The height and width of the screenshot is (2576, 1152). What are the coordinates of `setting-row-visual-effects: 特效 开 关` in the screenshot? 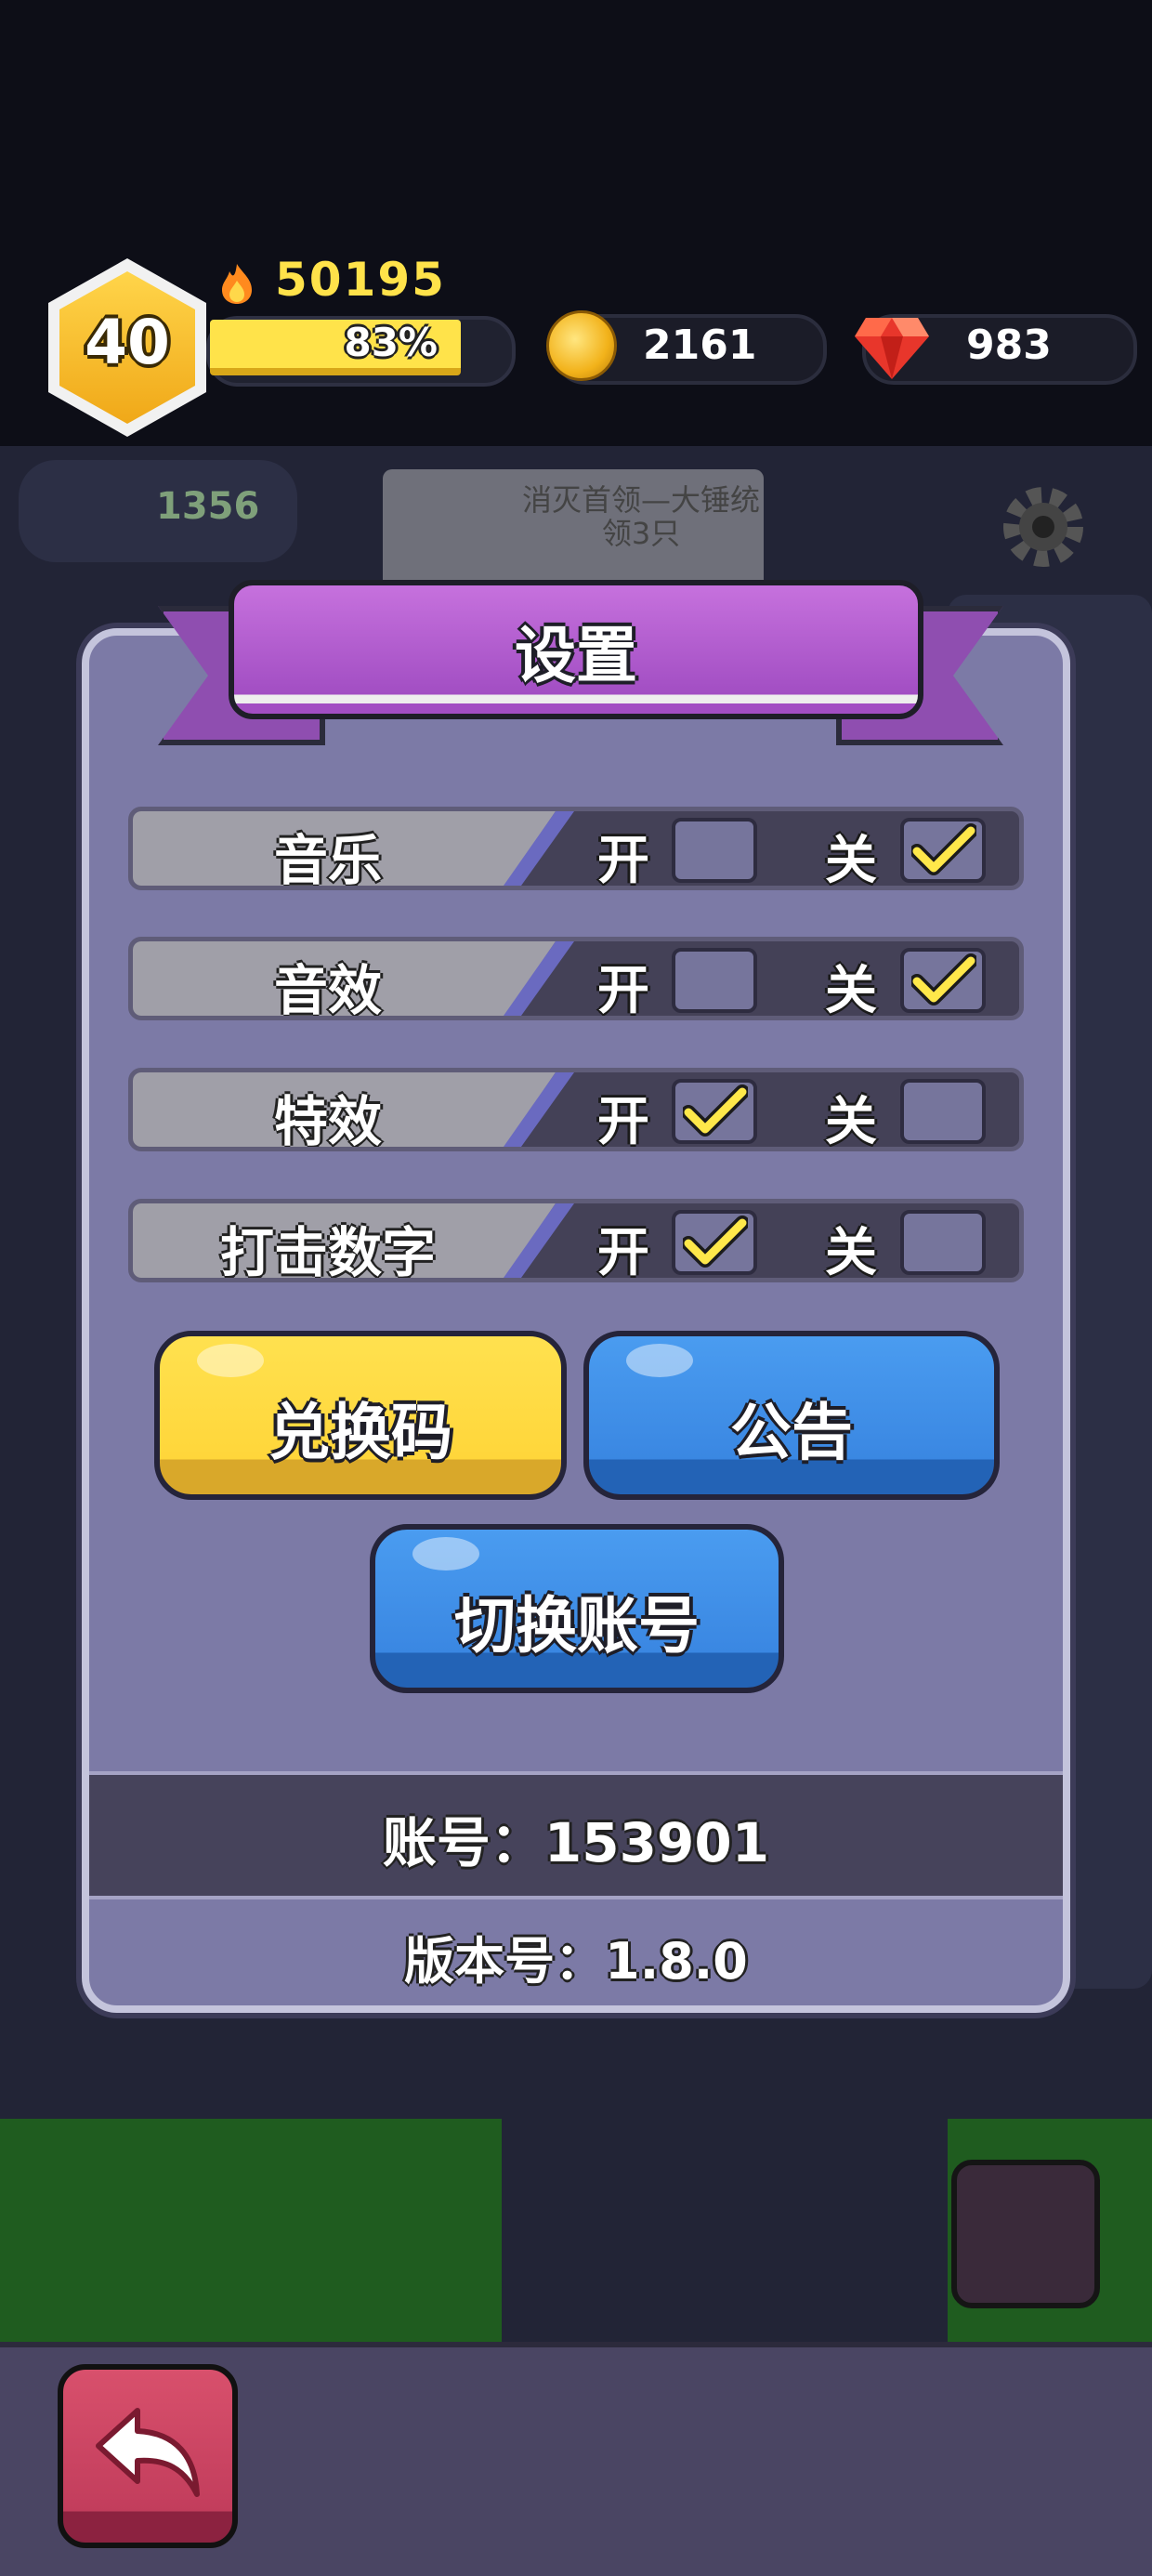 It's located at (576, 1109).